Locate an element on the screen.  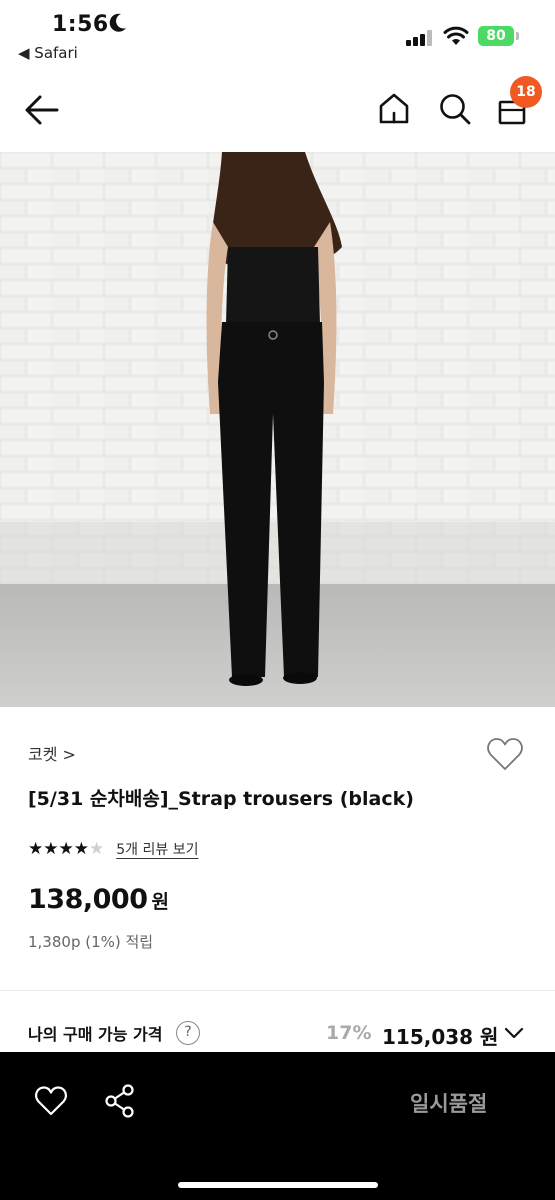
search-icon is located at coordinates (455, 109).